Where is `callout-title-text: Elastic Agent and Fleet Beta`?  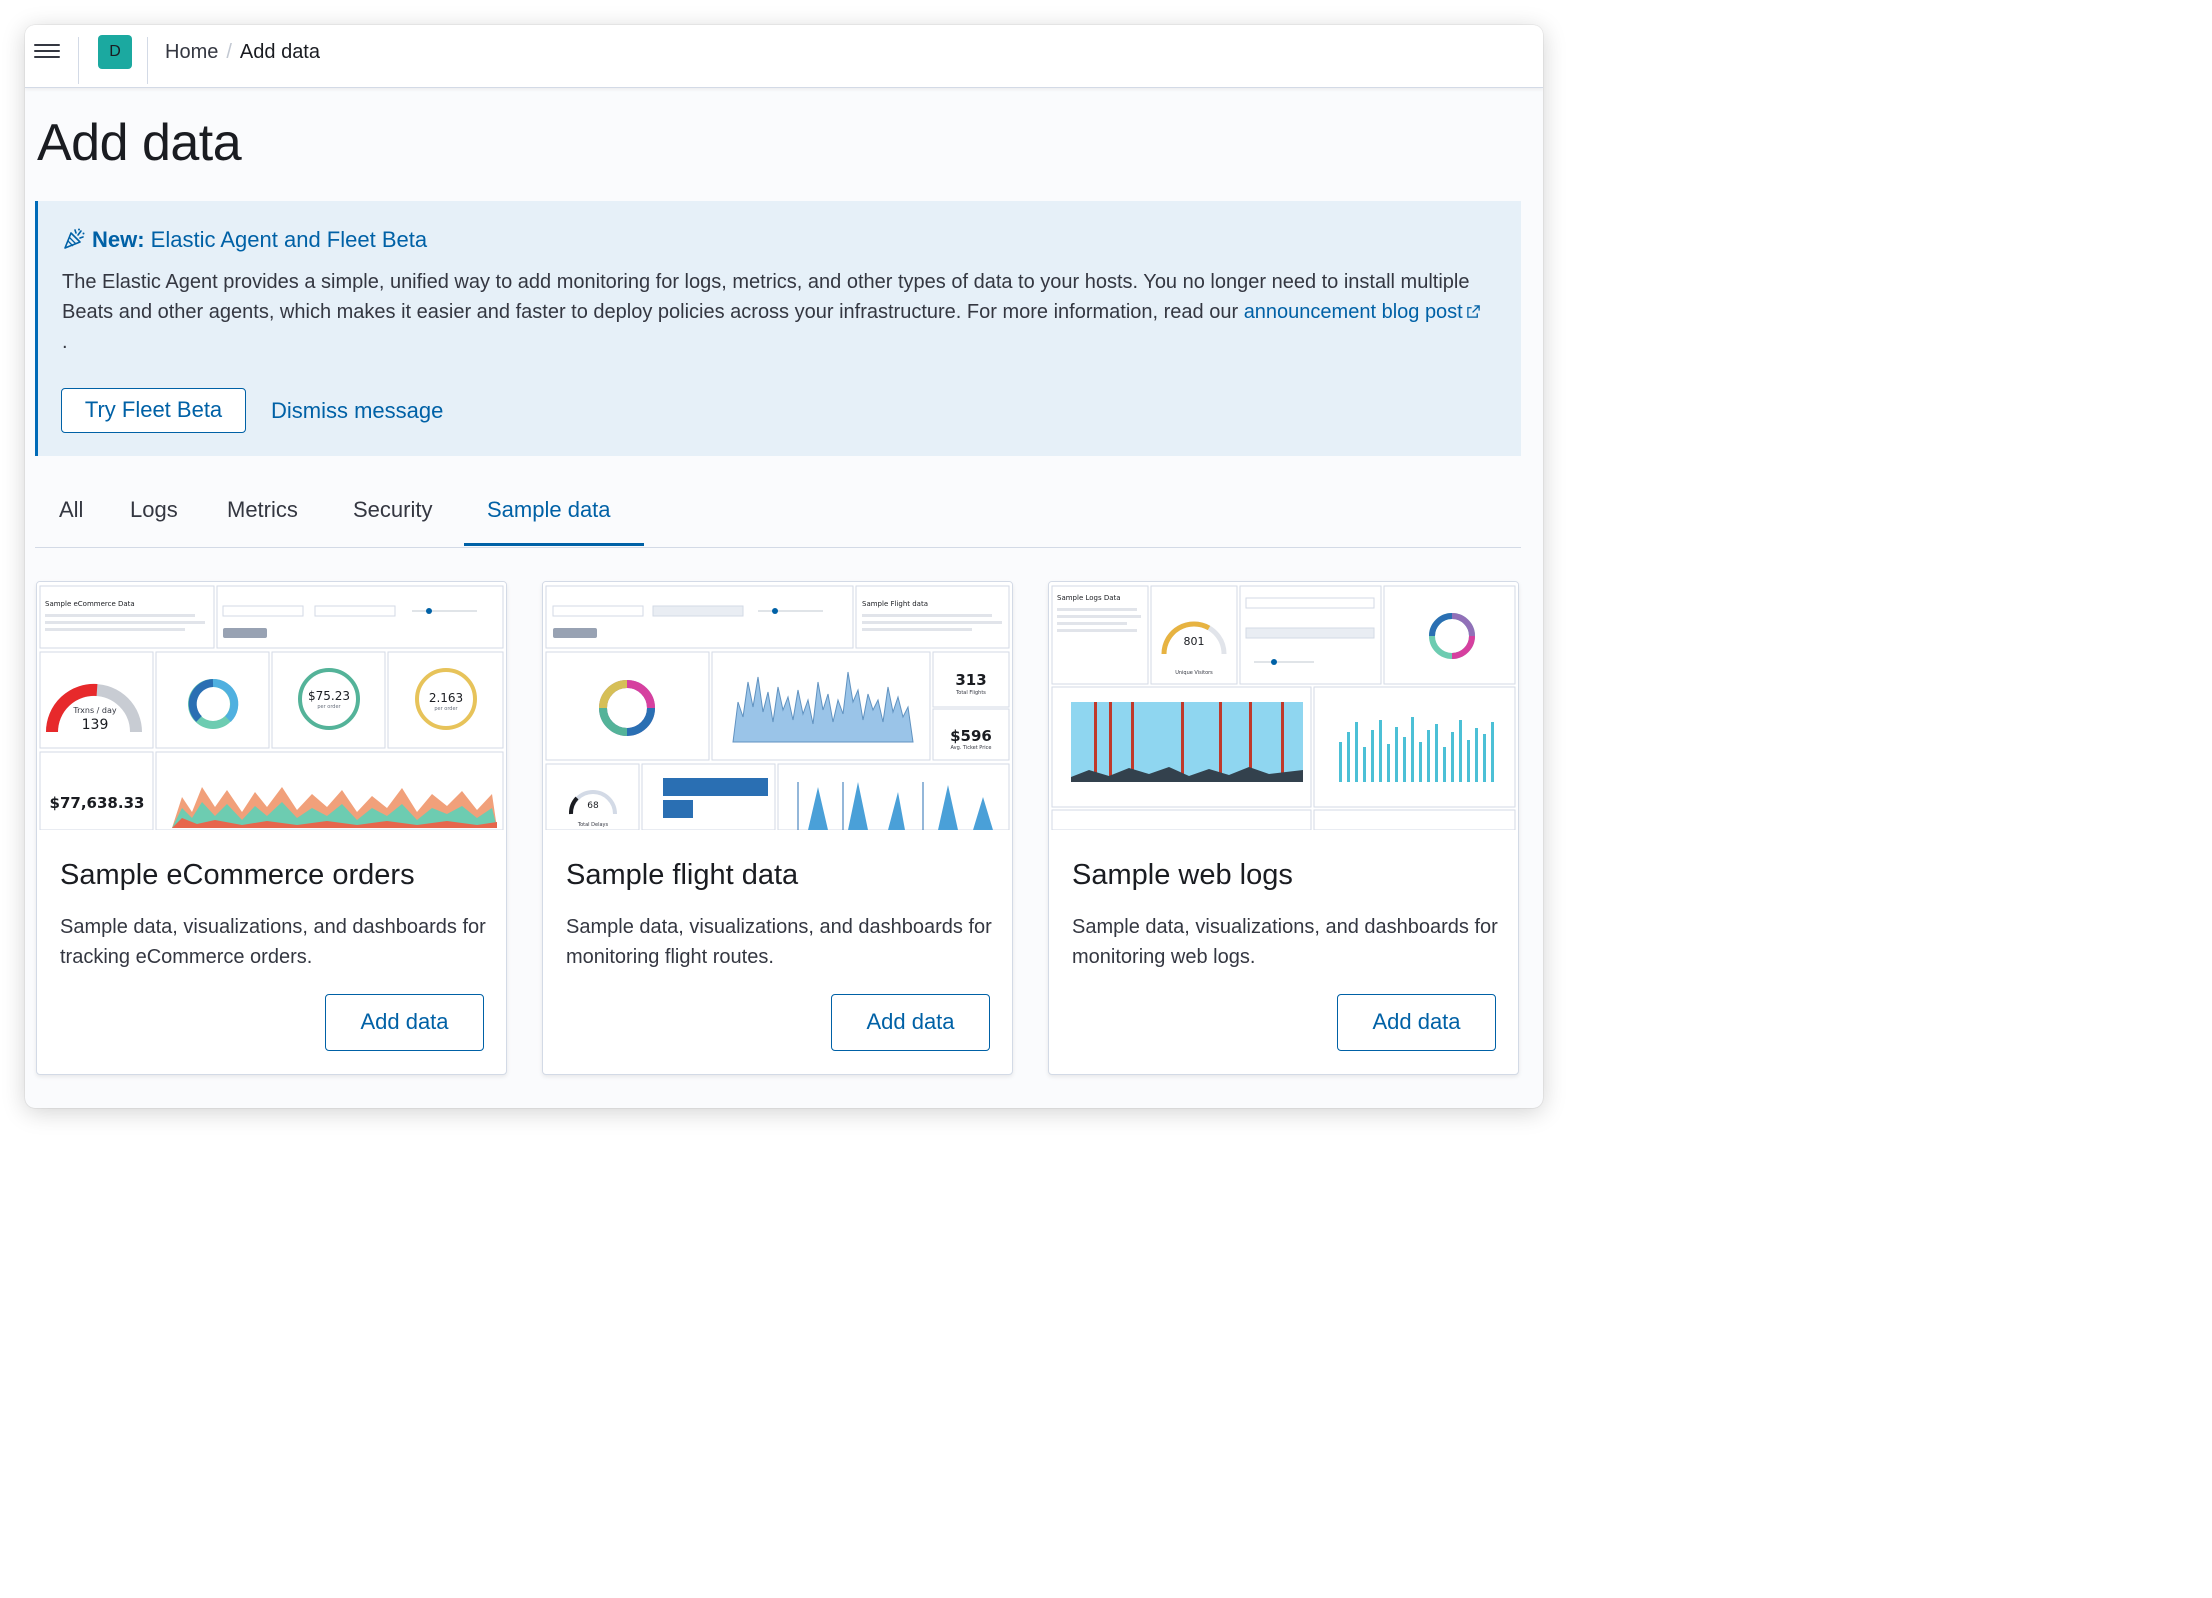
callout-title-text: Elastic Agent and Fleet Beta is located at coordinates (286, 239).